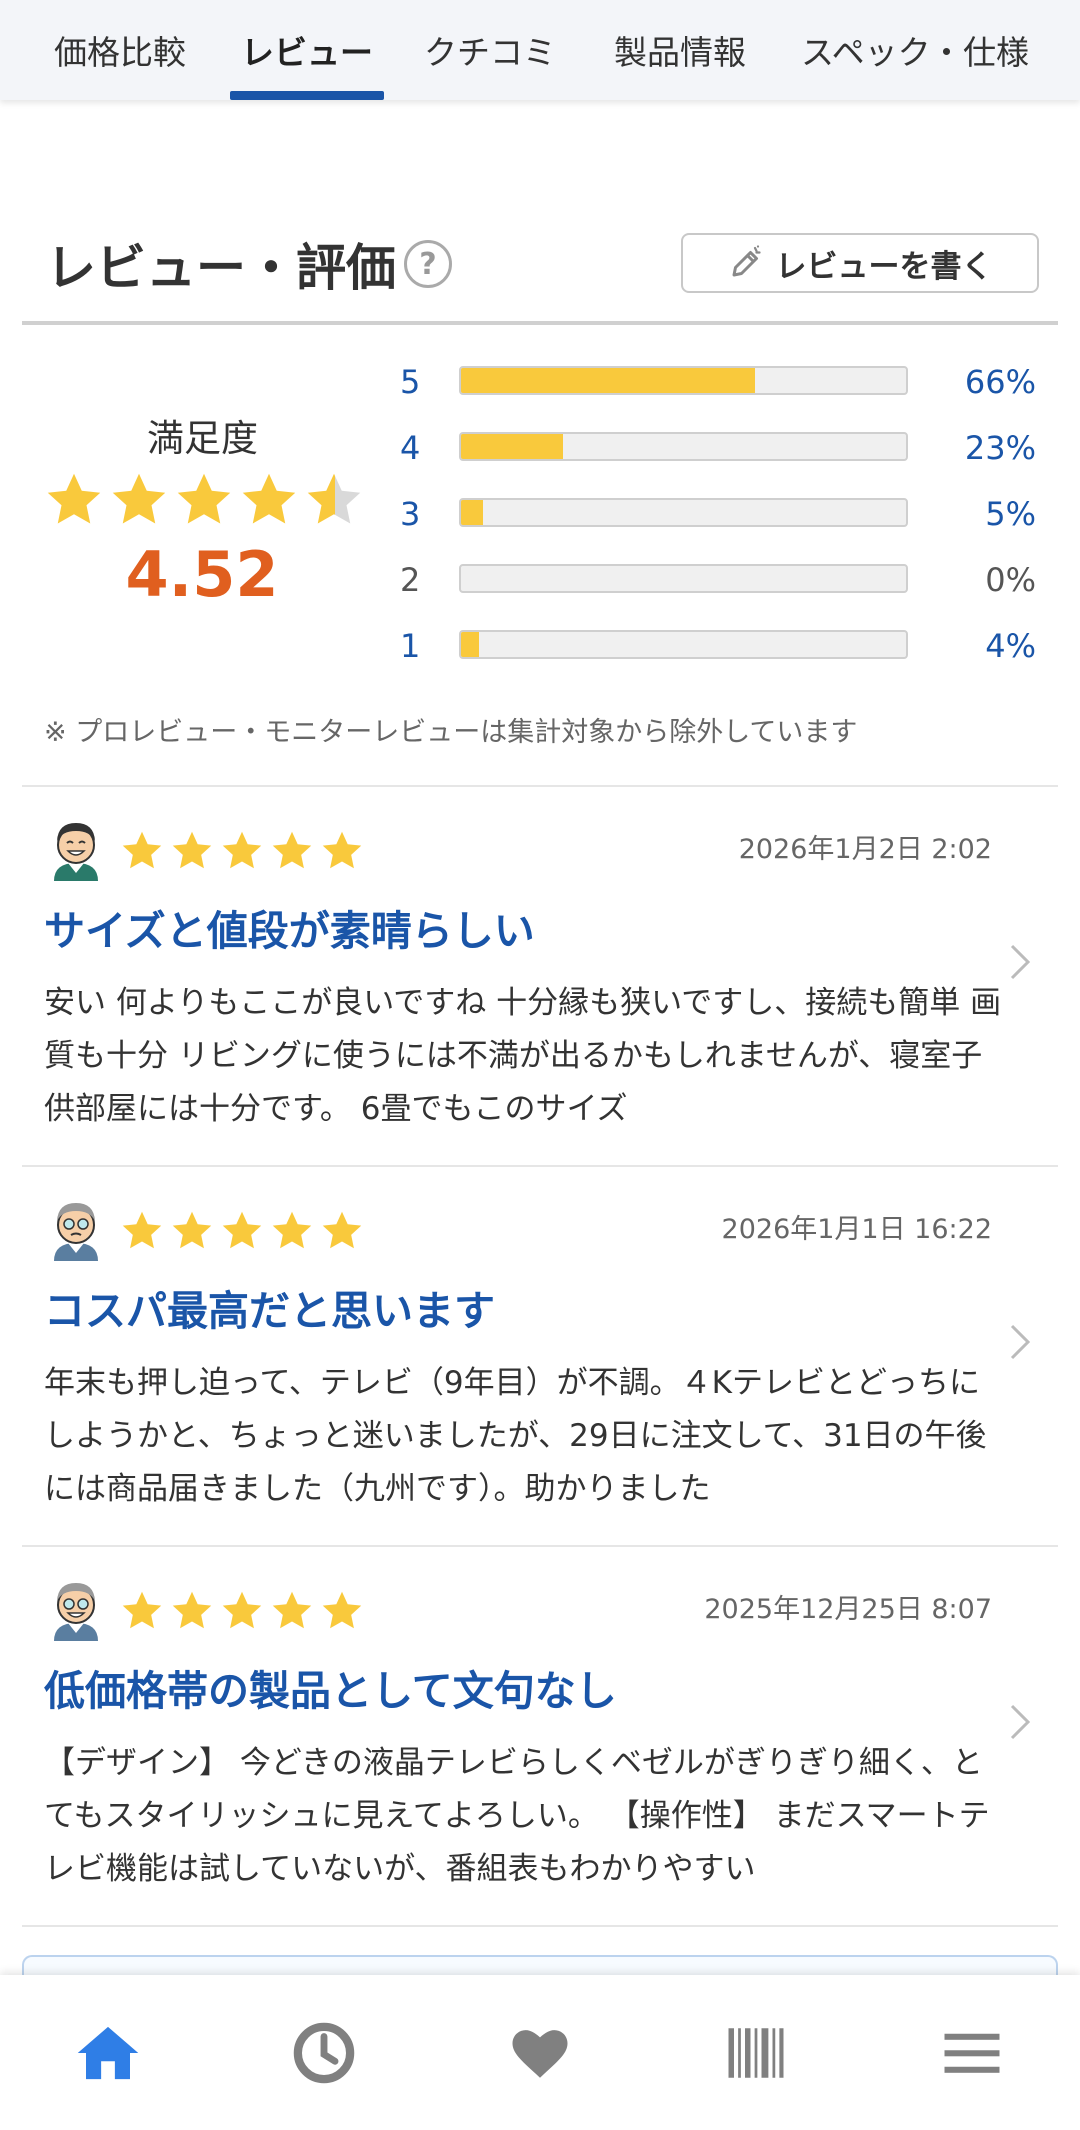  I want to click on review-date: 2026年1月1日 16:22, so click(856, 1229).